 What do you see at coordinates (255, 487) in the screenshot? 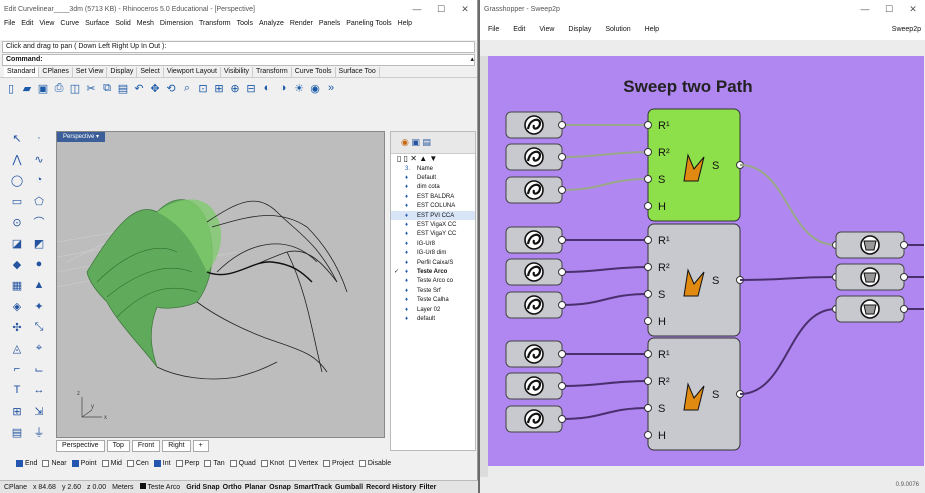
I see `status-toggle-planar: Planar` at bounding box center [255, 487].